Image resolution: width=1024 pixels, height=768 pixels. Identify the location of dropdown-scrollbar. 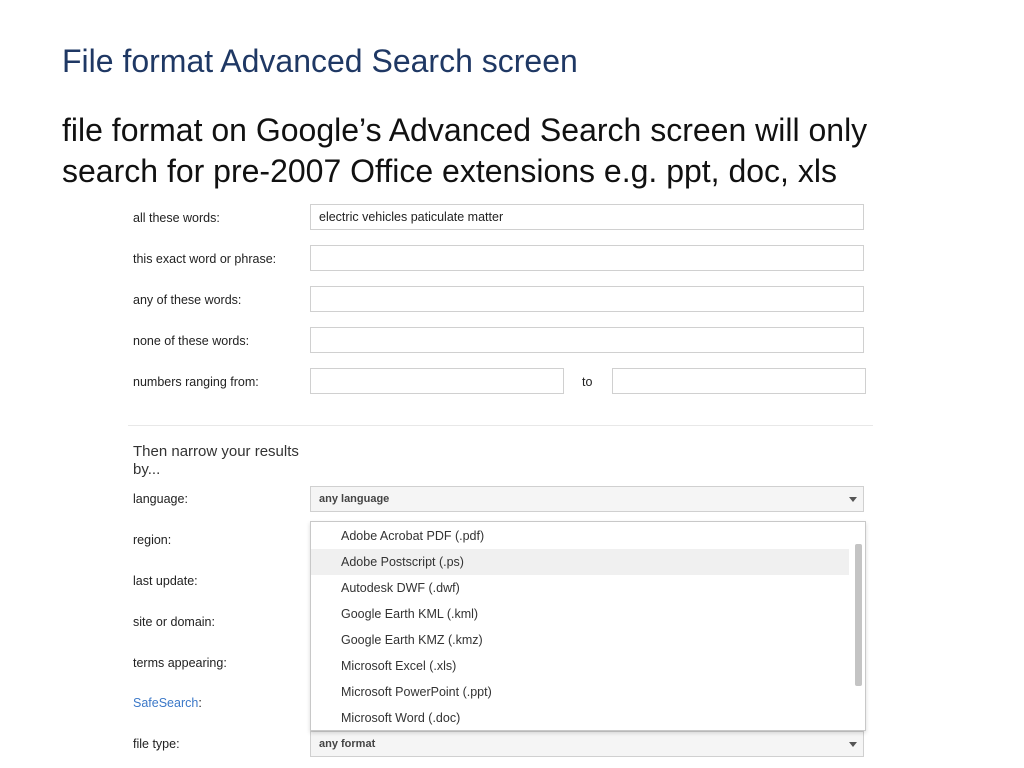
(858, 615).